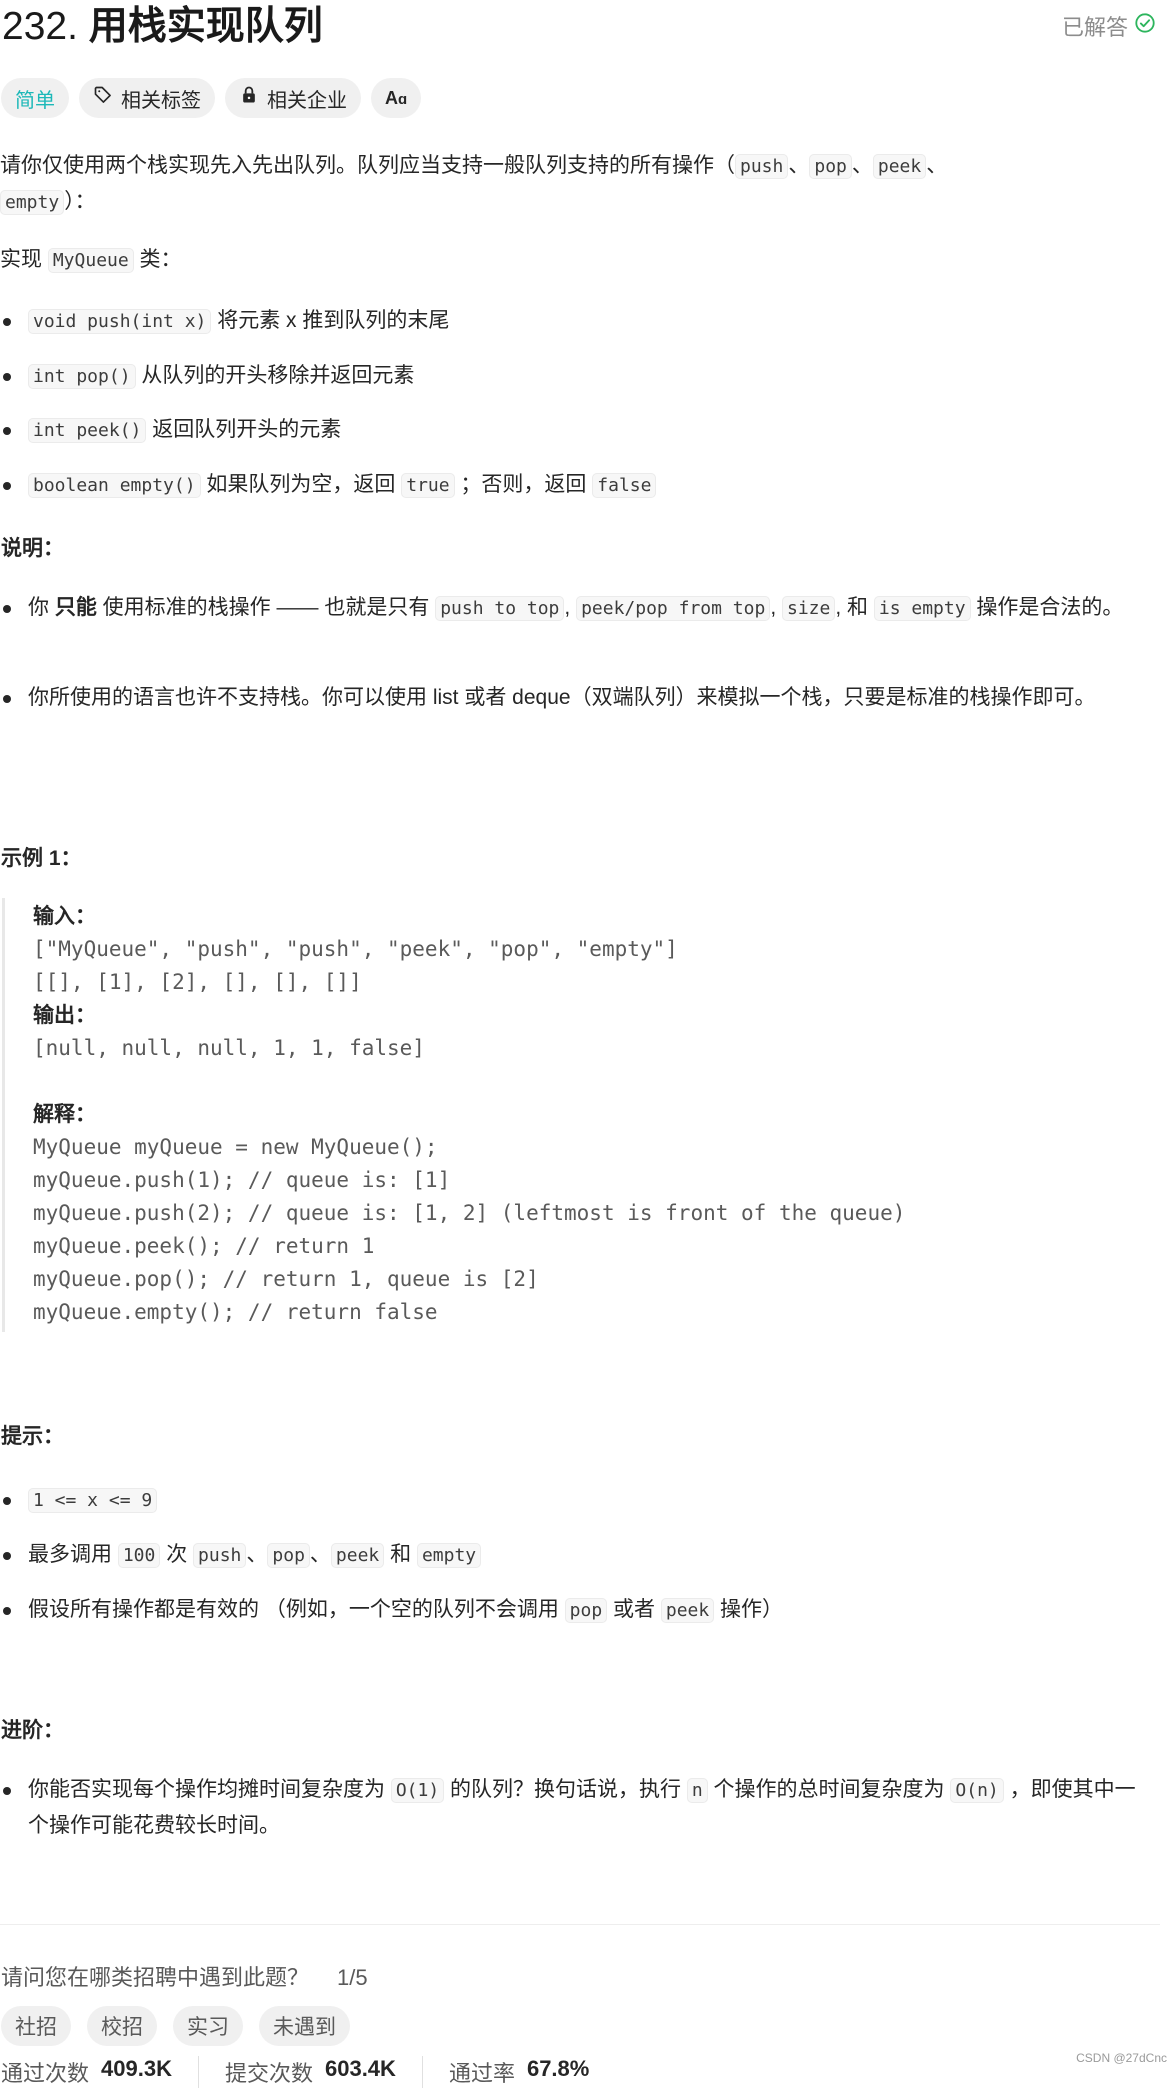 The image size is (1171, 2088). I want to click on method-item: int pop() 从队列的开头移除并返回元素, so click(570, 376).